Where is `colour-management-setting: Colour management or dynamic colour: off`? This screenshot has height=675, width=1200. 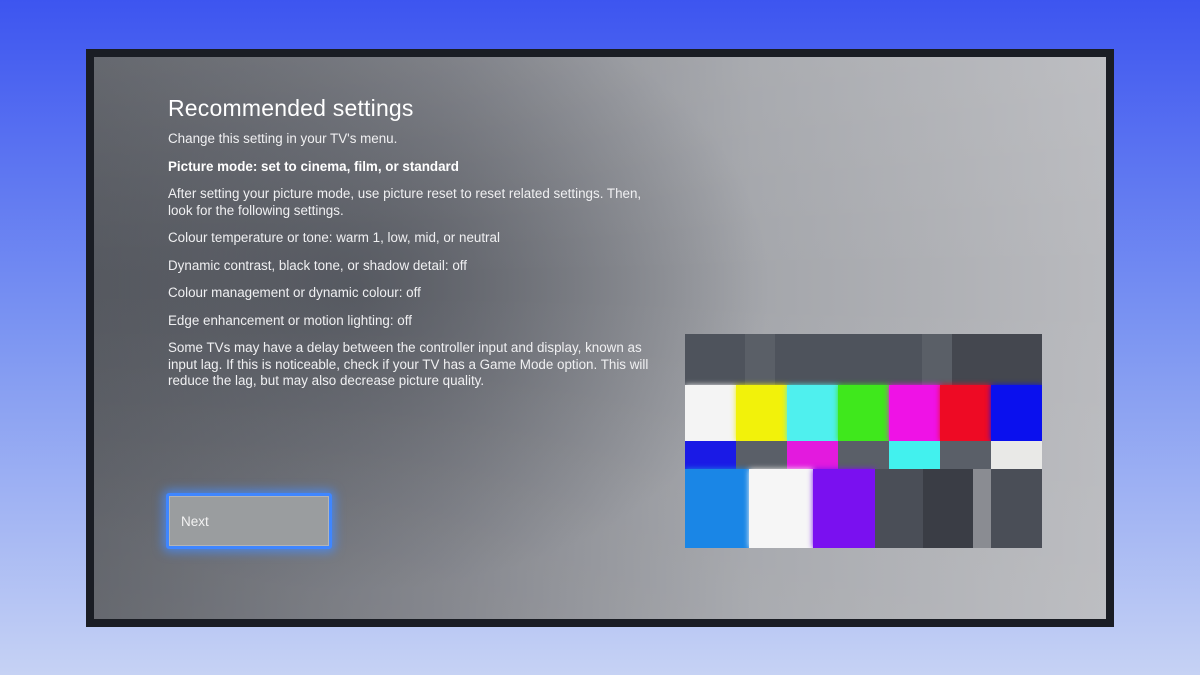 colour-management-setting: Colour management or dynamic colour: off is located at coordinates (294, 292).